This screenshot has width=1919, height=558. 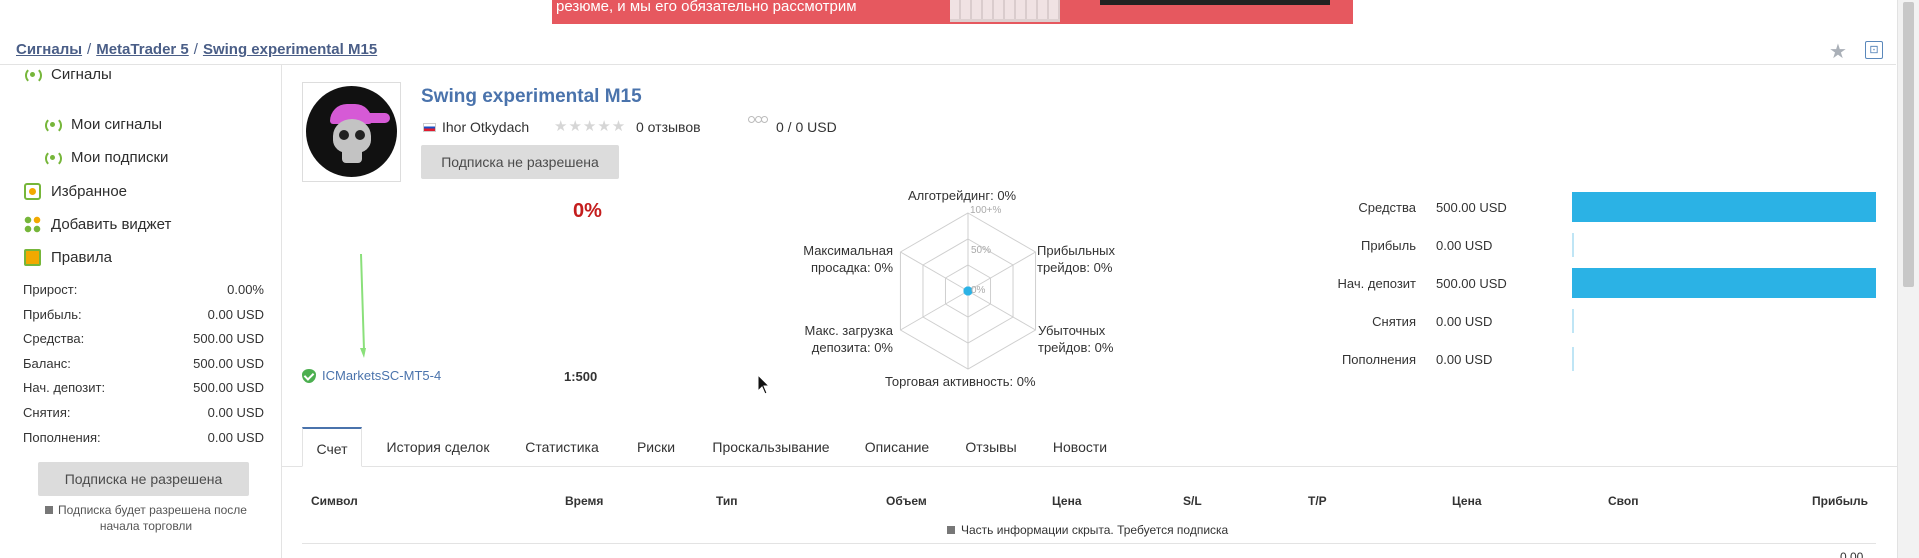 I want to click on radar-grid, so click(x=968, y=291).